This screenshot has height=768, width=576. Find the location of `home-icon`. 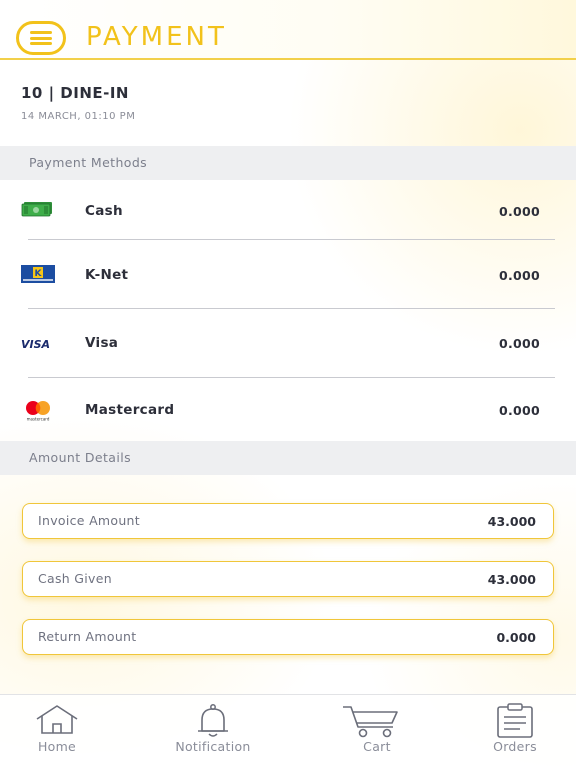

home-icon is located at coordinates (57, 719).